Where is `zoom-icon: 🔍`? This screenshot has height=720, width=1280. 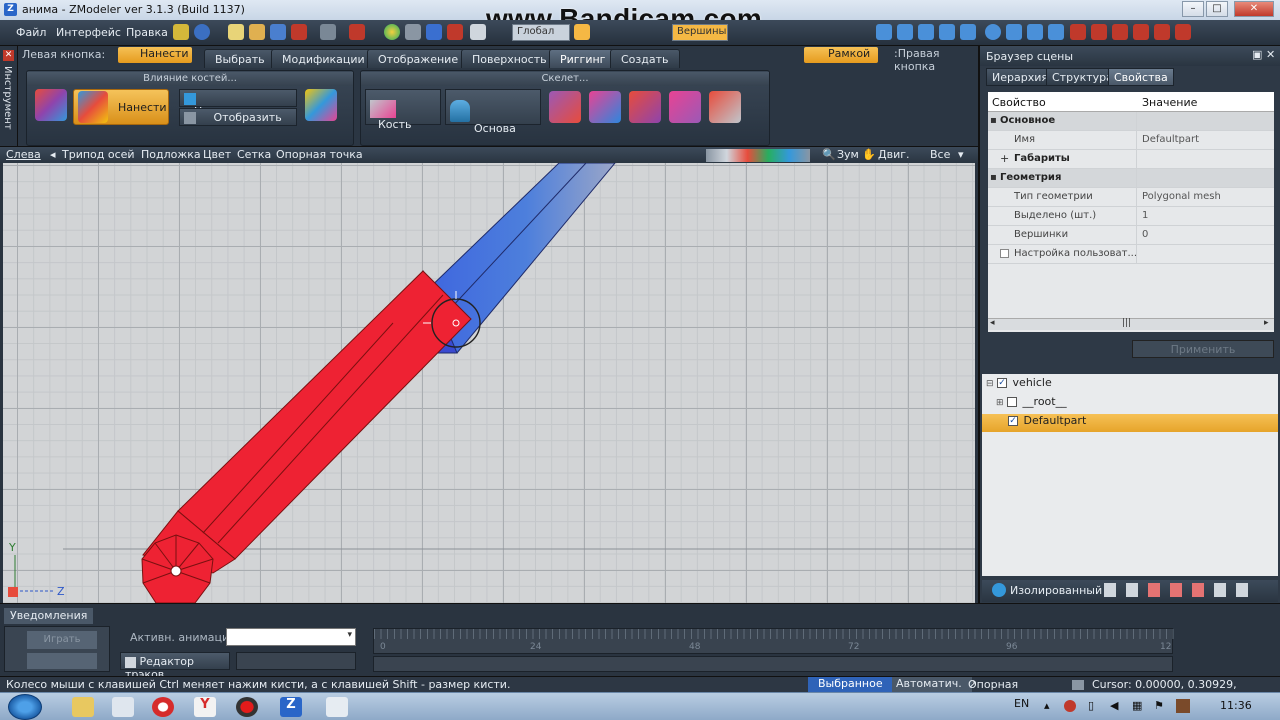 zoom-icon: 🔍 is located at coordinates (829, 154).